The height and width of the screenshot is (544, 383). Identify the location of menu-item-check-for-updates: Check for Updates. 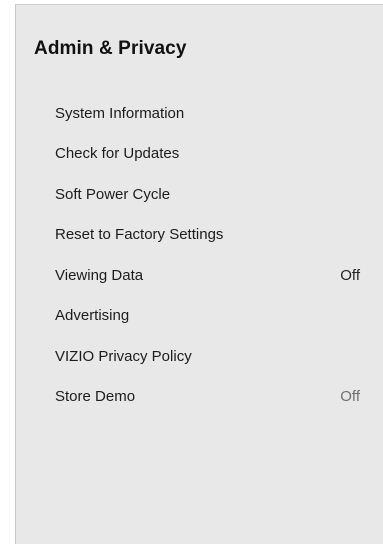
(199, 154).